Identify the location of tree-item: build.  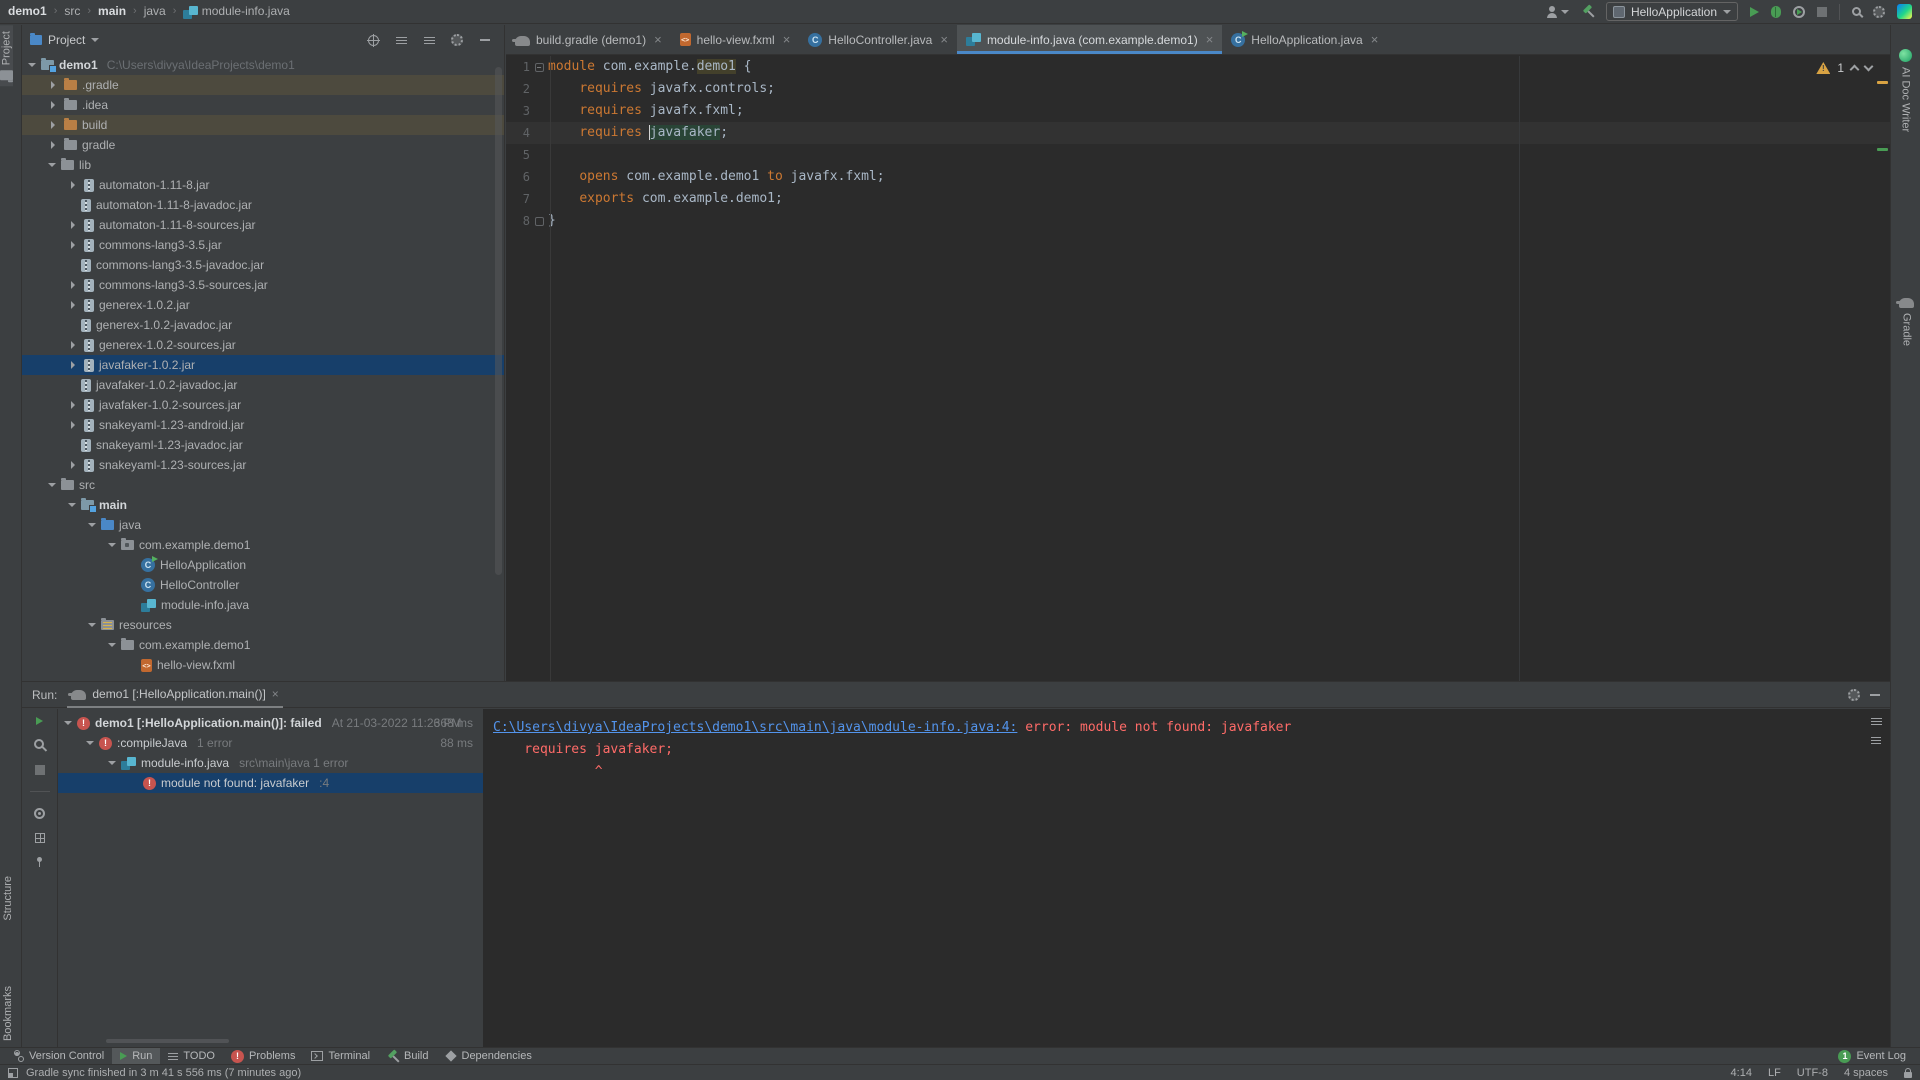
(263, 125).